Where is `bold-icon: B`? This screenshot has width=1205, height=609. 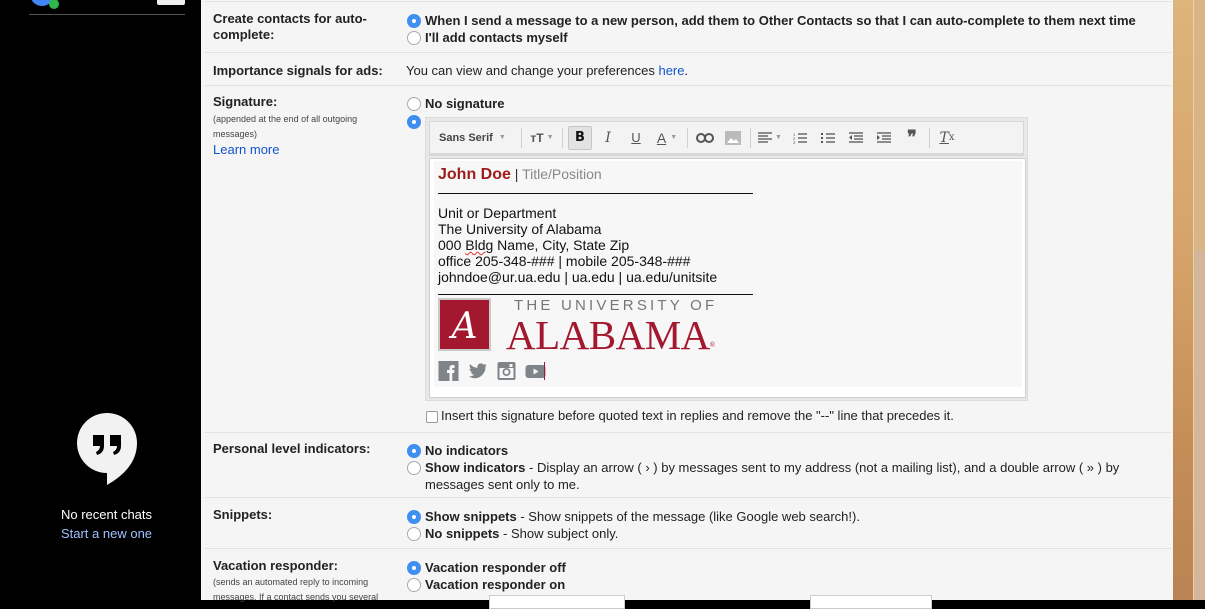 bold-icon: B is located at coordinates (580, 137).